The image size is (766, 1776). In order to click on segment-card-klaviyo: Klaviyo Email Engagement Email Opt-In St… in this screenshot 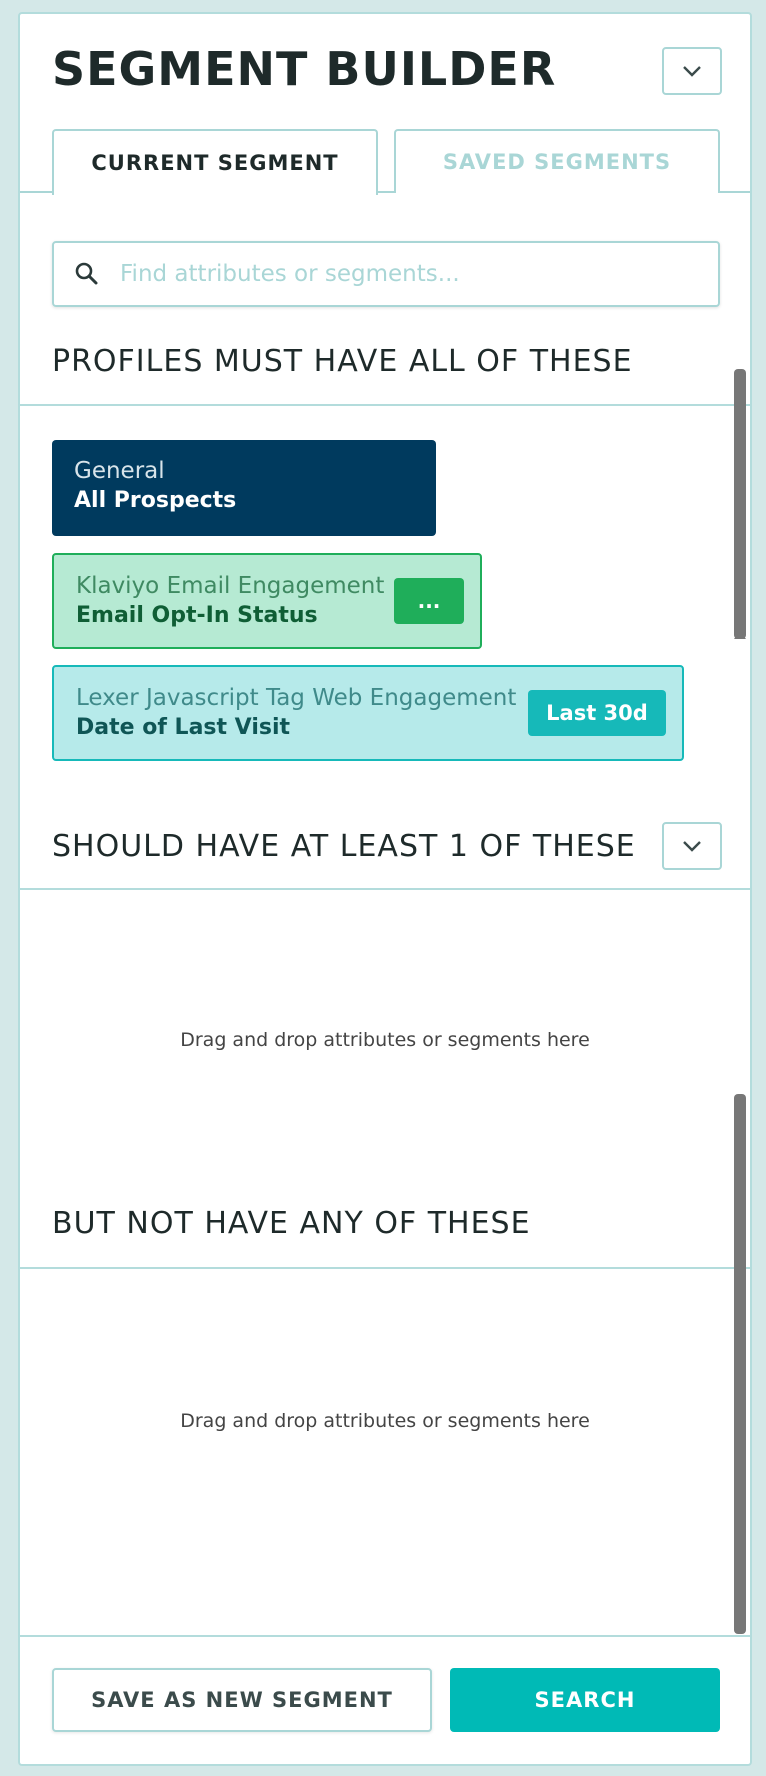, I will do `click(267, 601)`.